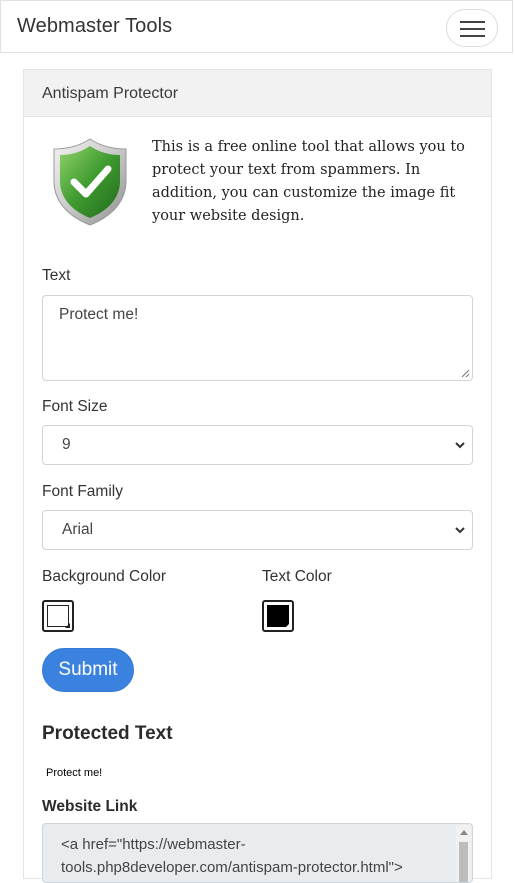 Image resolution: width=515 pixels, height=883 pixels. What do you see at coordinates (58, 616) in the screenshot?
I see `background-color-picker` at bounding box center [58, 616].